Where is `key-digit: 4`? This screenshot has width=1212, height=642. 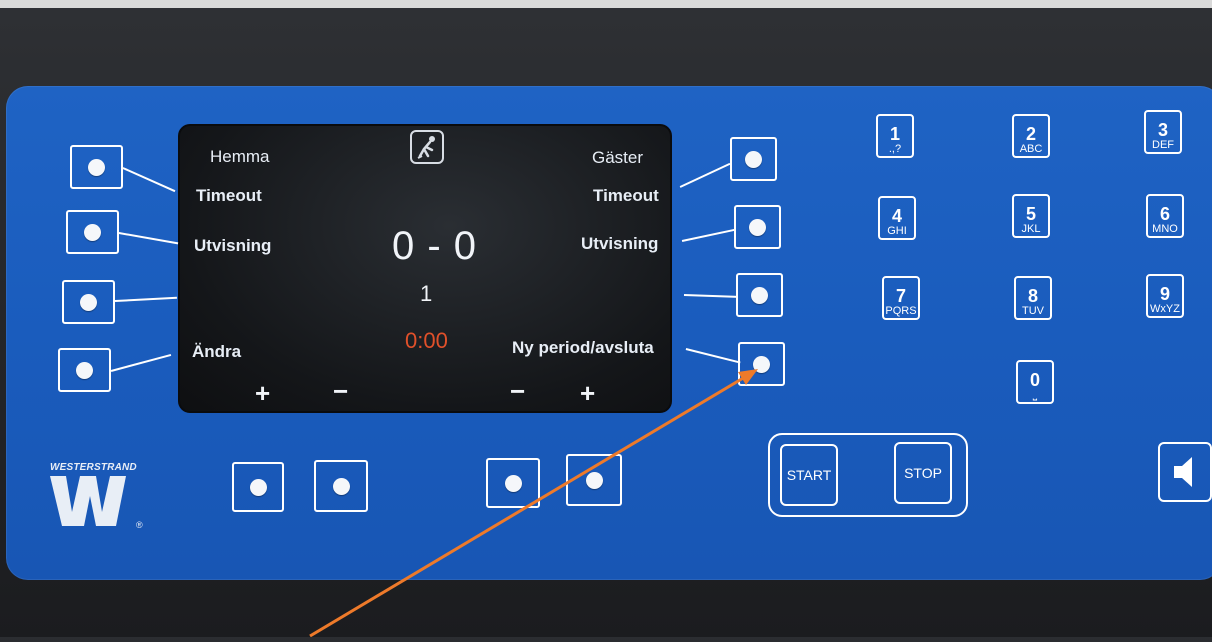 key-digit: 4 is located at coordinates (896, 216).